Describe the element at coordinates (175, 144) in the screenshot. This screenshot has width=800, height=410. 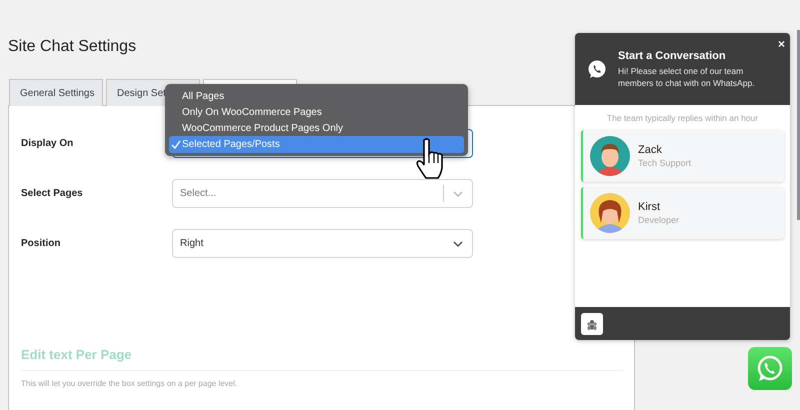
I see `checkmark-icon` at that location.